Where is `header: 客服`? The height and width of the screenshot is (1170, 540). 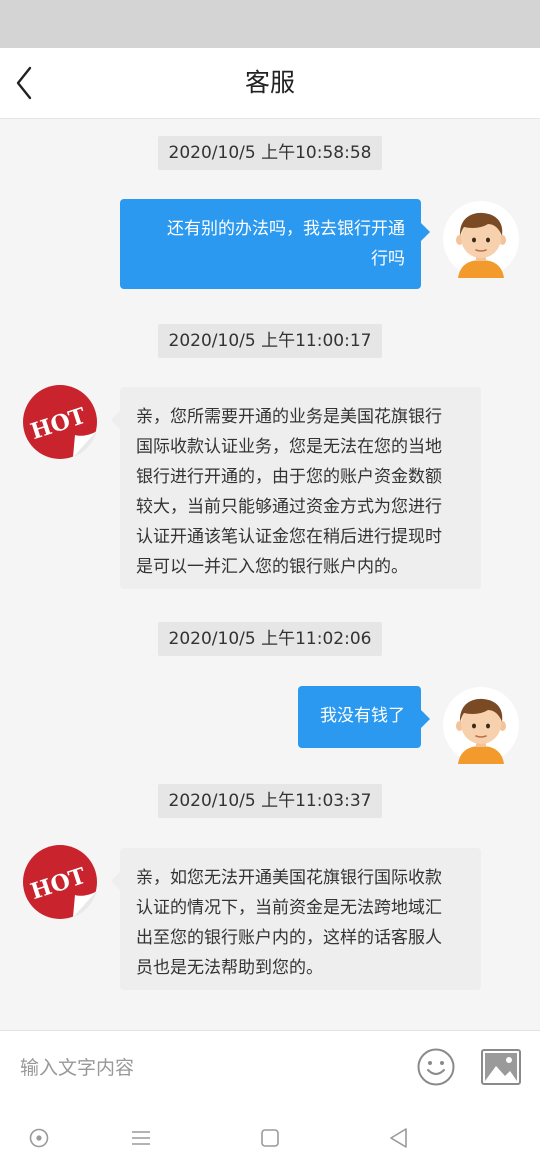
header: 客服 is located at coordinates (270, 83).